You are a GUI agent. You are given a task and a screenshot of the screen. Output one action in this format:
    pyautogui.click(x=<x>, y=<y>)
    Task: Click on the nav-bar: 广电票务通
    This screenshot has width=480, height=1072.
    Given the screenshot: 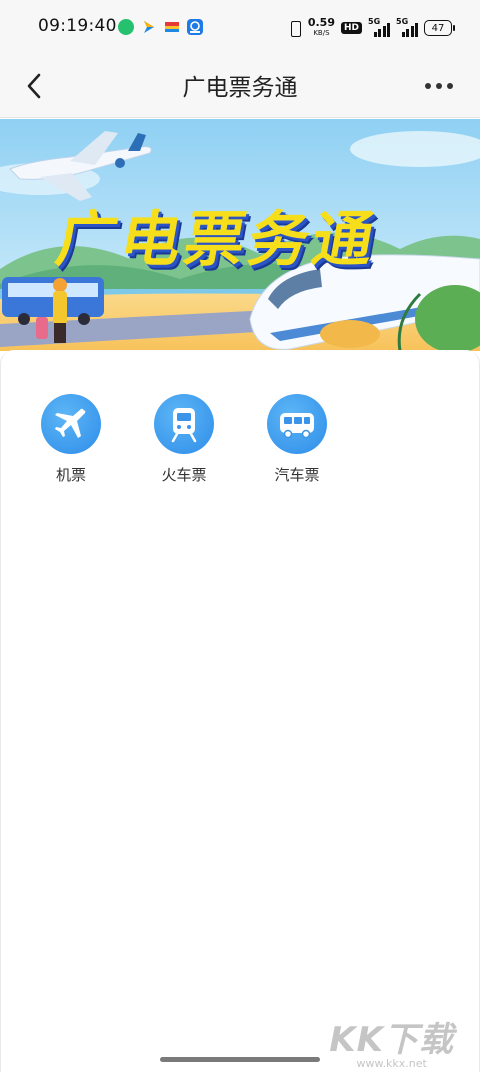 What is the action you would take?
    pyautogui.click(x=240, y=87)
    